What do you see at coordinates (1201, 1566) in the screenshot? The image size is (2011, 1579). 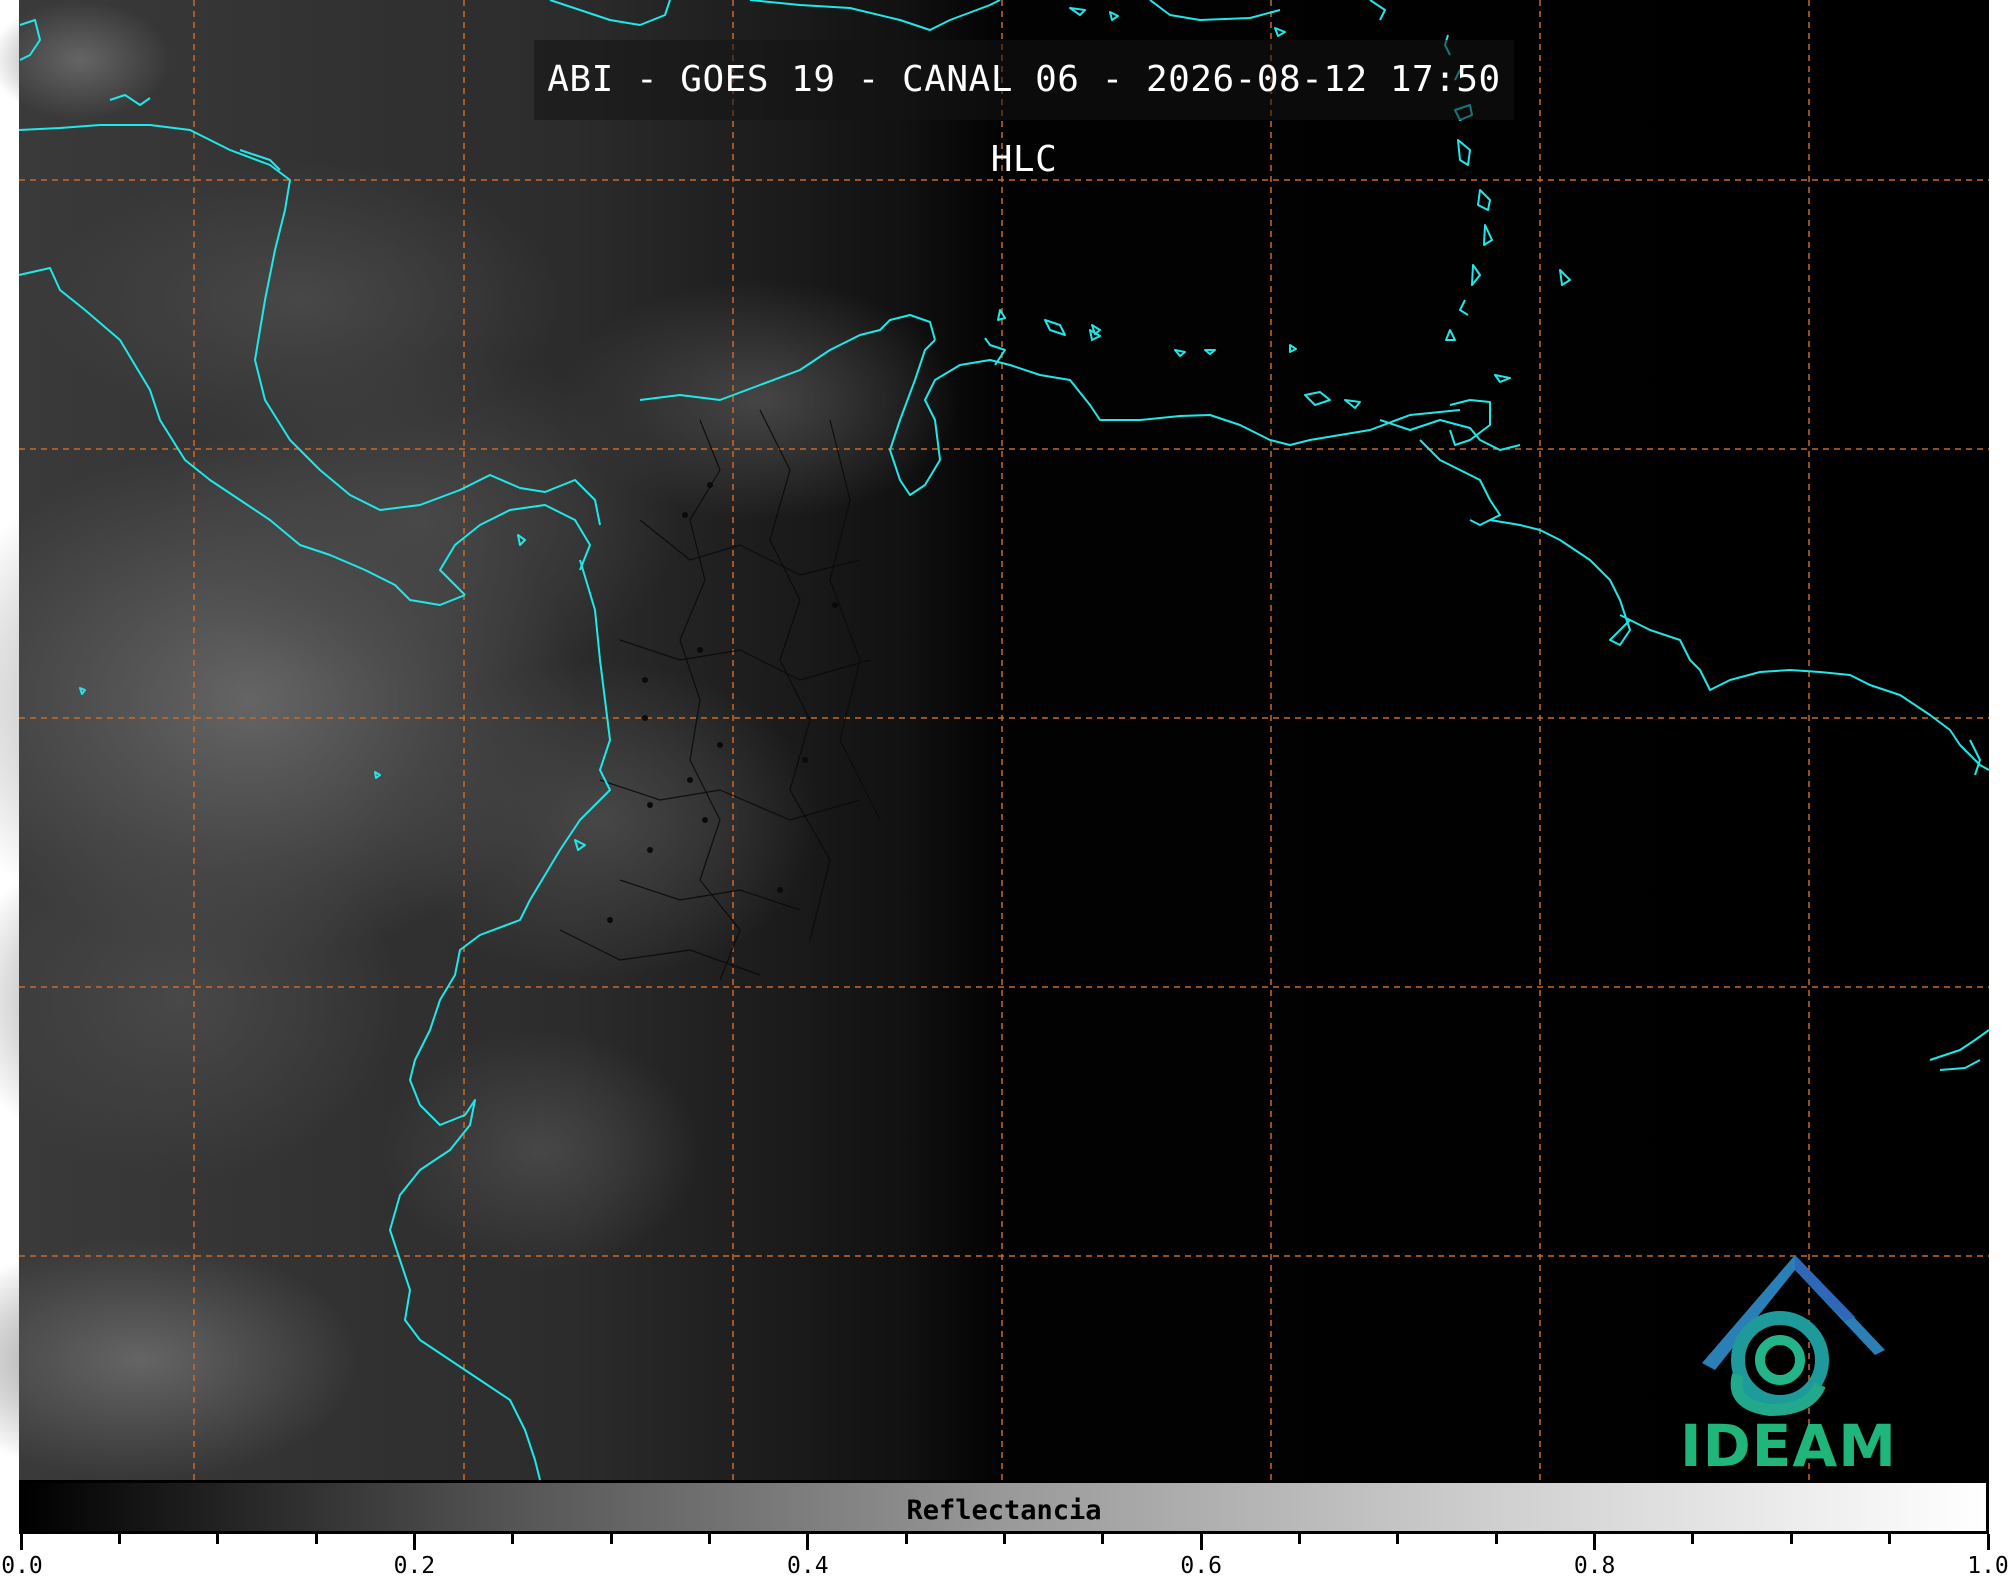 I see `colorbar-tick-label: 0.6` at bounding box center [1201, 1566].